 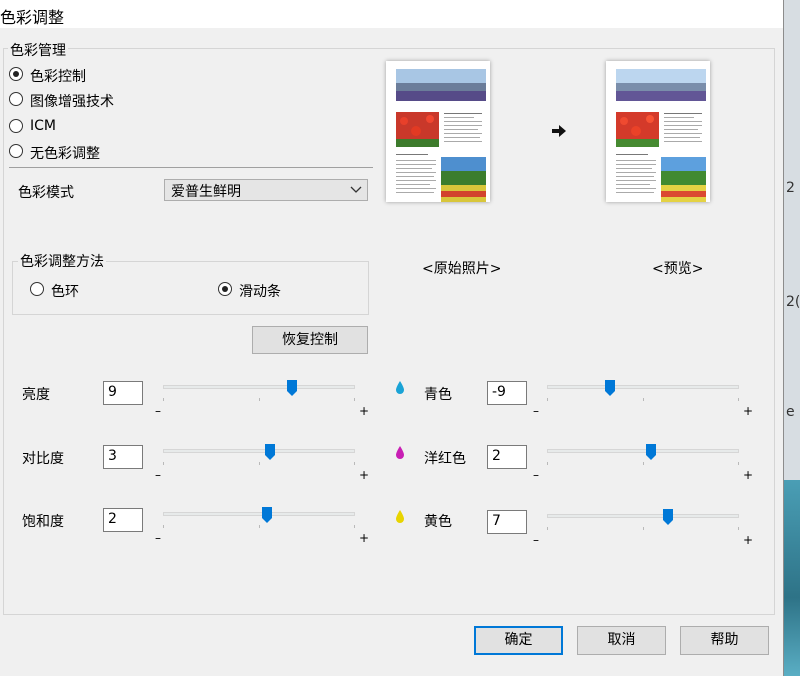 What do you see at coordinates (790, 412) in the screenshot?
I see `background-text: e` at bounding box center [790, 412].